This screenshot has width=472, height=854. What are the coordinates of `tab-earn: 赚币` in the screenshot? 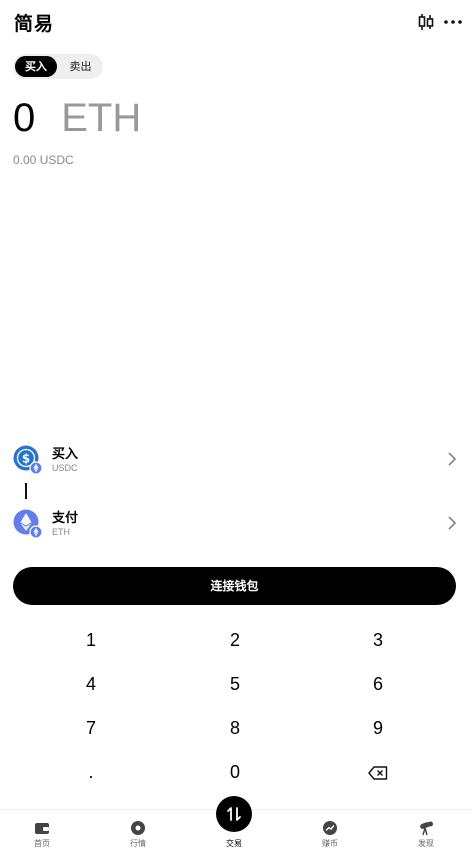 It's located at (330, 832).